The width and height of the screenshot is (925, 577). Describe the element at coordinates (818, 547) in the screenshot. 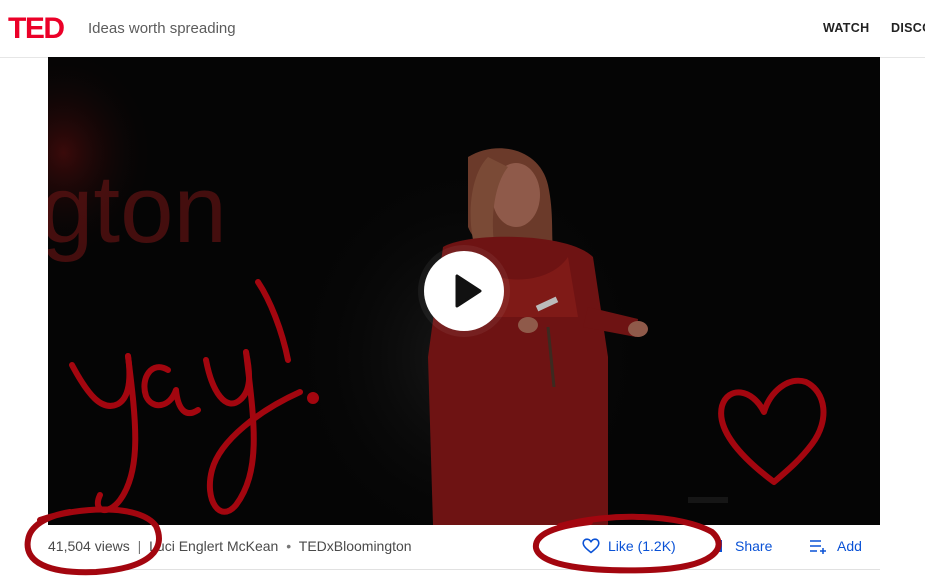

I see `playlist-add-icon` at that location.